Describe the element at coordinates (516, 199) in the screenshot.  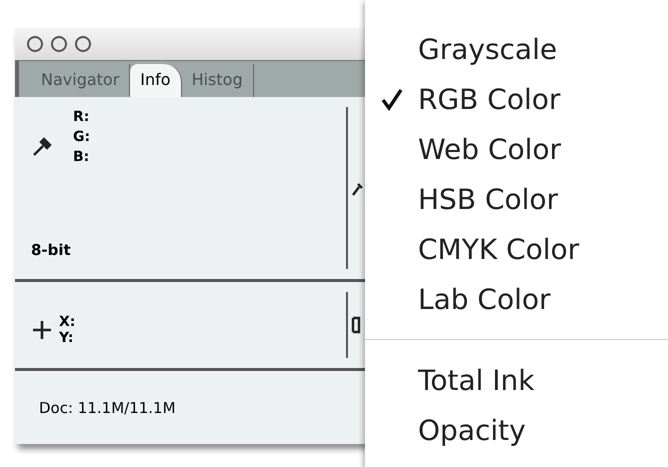
I see `menu-item: HSB Color` at that location.